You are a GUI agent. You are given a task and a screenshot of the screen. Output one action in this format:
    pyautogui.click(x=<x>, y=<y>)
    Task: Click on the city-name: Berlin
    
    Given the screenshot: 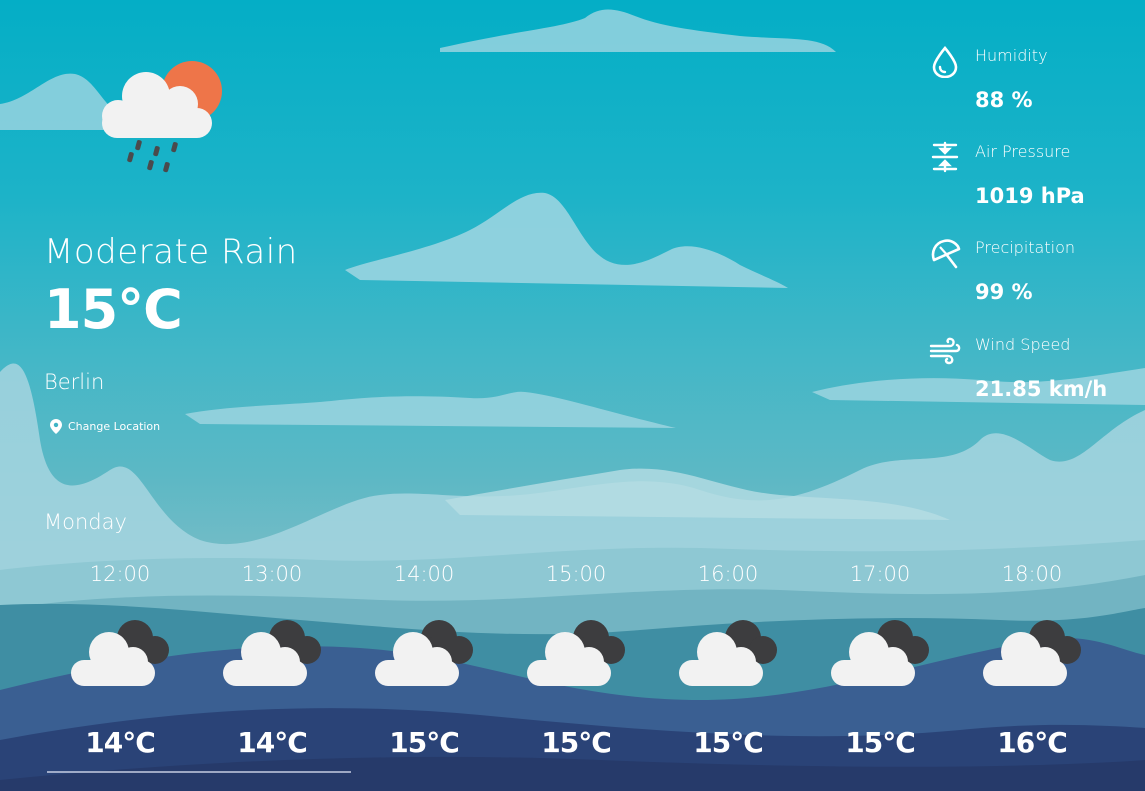 What is the action you would take?
    pyautogui.click(x=74, y=382)
    